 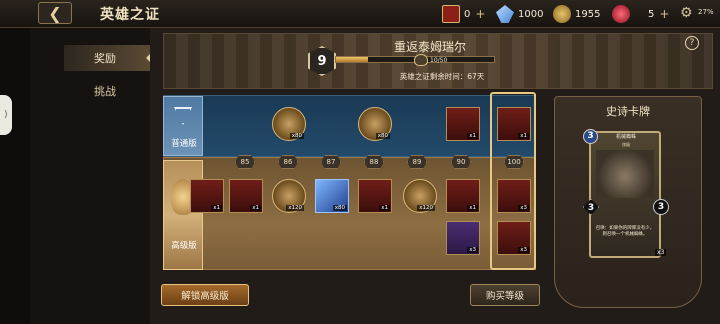 What do you see at coordinates (331, 162) in the screenshot?
I see `level-number: 87` at bounding box center [331, 162].